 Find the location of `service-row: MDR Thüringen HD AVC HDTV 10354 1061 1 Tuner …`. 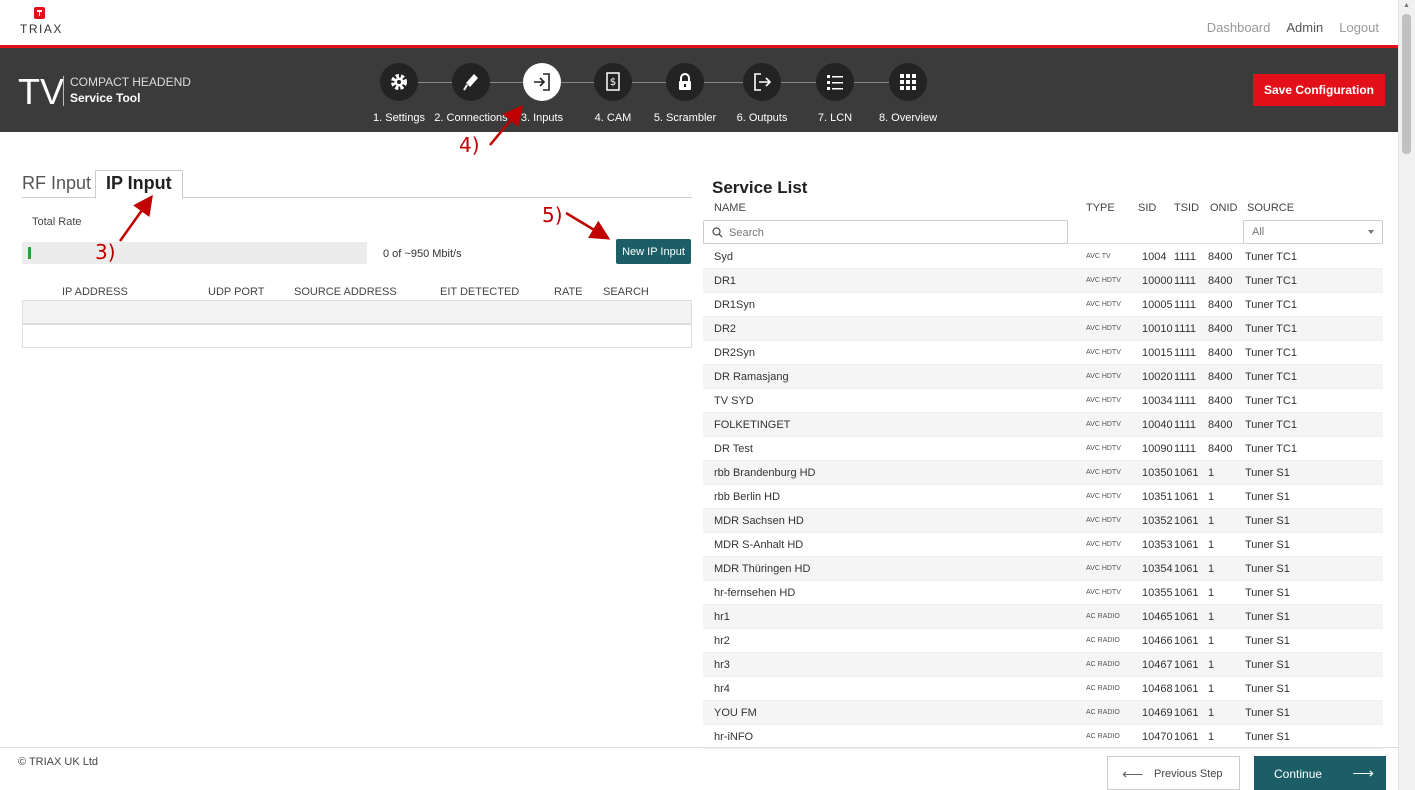

service-row: MDR Thüringen HD AVC HDTV 10354 1061 1 Tuner … is located at coordinates (1043, 569).